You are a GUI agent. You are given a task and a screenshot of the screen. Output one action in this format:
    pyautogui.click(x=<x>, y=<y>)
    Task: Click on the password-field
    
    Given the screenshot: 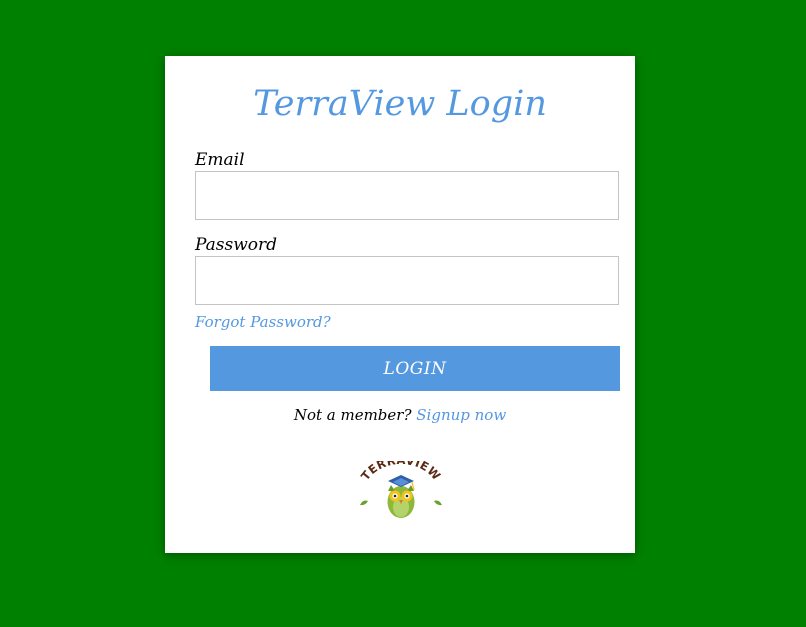 What is the action you would take?
    pyautogui.click(x=407, y=280)
    